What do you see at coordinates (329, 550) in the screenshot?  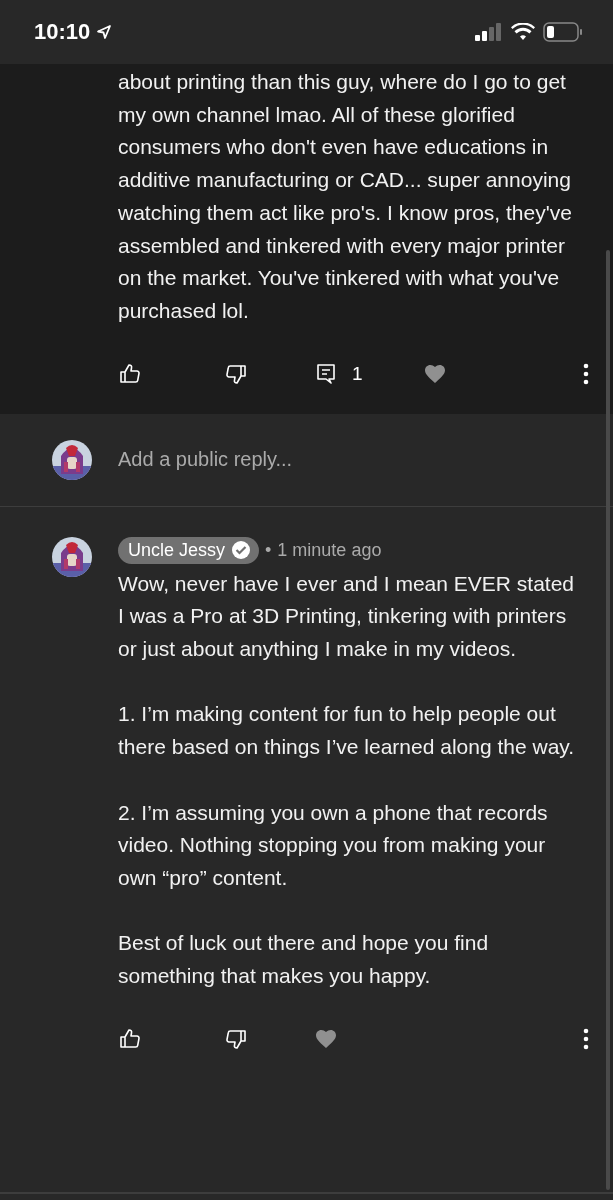 I see `comment-time: 1 minute ago` at bounding box center [329, 550].